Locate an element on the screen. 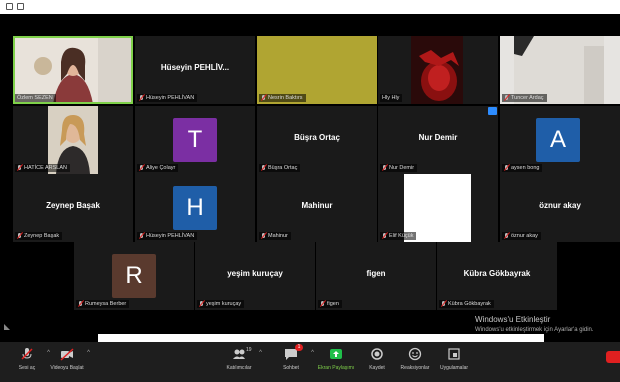  participant-name: Nur Demir is located at coordinates (438, 137).